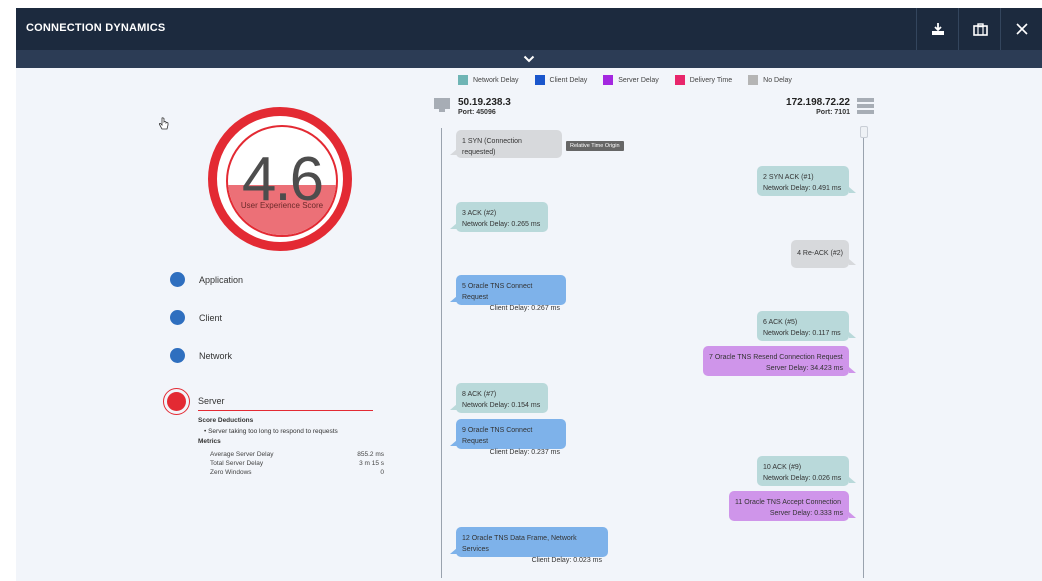 Image resolution: width=1042 pixels, height=581 pixels. I want to click on message-bubble: 3 ACK (#2) Network Delay: 0.265 ms, so click(499, 217).